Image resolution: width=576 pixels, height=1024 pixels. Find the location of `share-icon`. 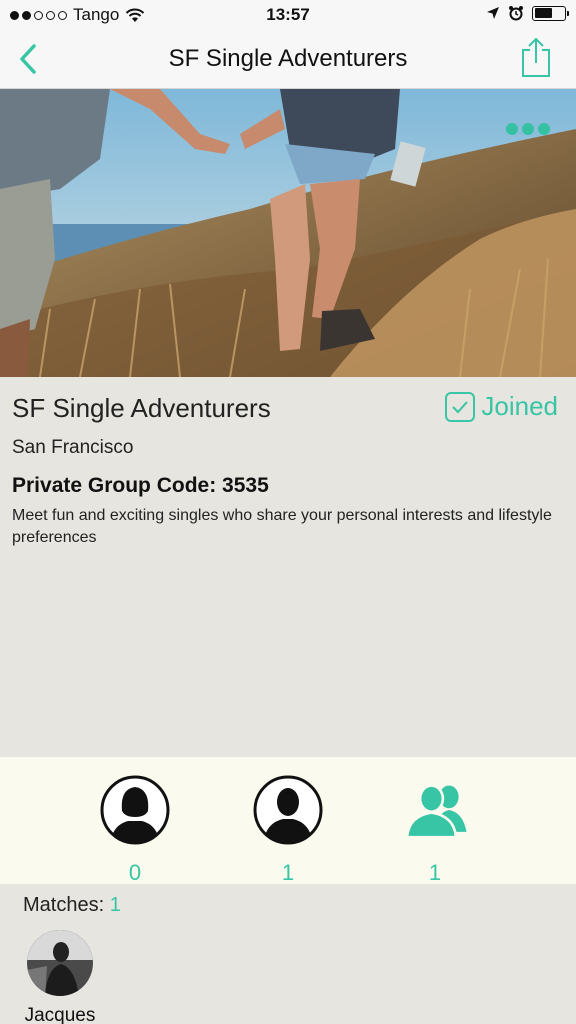

share-icon is located at coordinates (536, 57).